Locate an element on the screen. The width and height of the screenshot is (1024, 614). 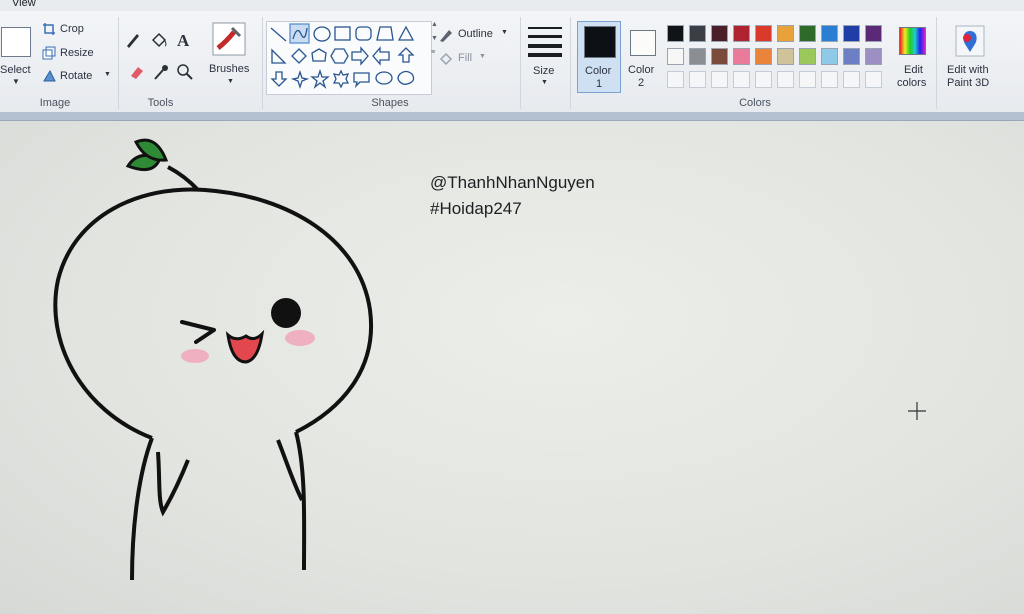
edit-colors-label-line1: Edit is located at coordinates (913, 70).